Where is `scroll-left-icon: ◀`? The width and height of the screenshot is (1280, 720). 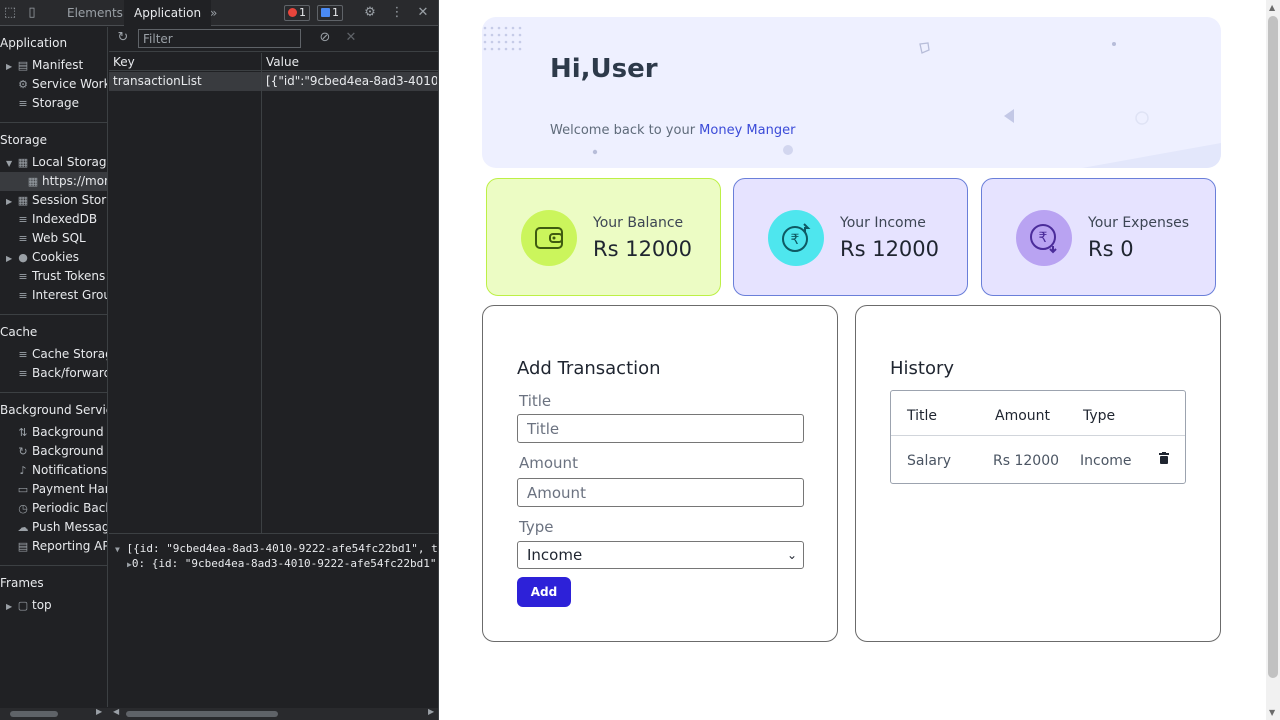
scroll-left-icon: ◀ is located at coordinates (116, 711).